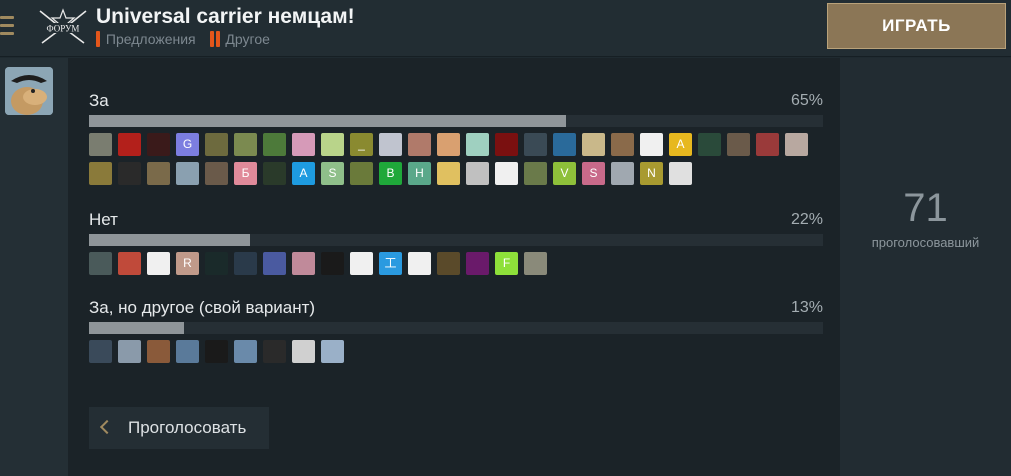 The height and width of the screenshot is (476, 1011). Describe the element at coordinates (99, 100) in the screenshot. I see `option-label: За` at that location.